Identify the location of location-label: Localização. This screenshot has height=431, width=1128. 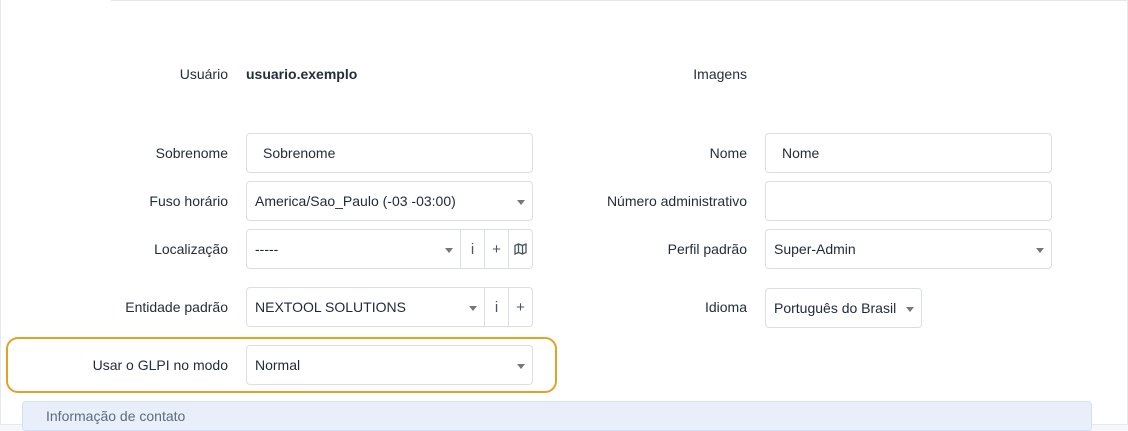
(191, 249).